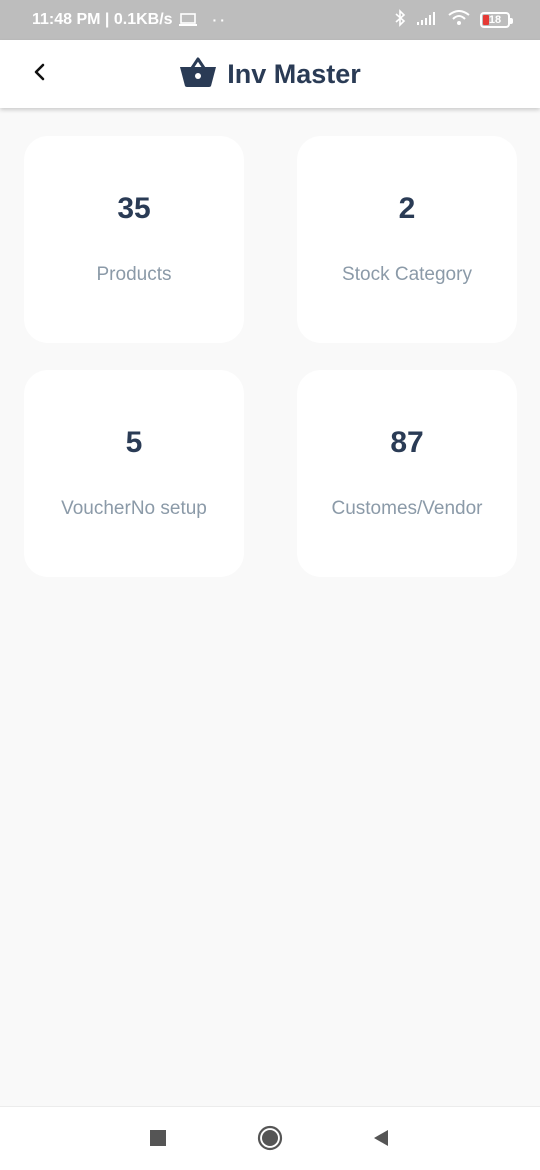 This screenshot has height=1170, width=540. Describe the element at coordinates (134, 274) in the screenshot. I see `stat-label: Products` at that location.